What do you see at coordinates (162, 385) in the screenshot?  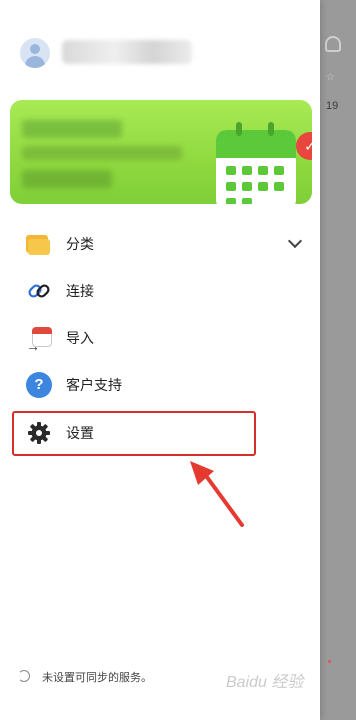 I see `menu-item-customer-support: ? 客户支持` at bounding box center [162, 385].